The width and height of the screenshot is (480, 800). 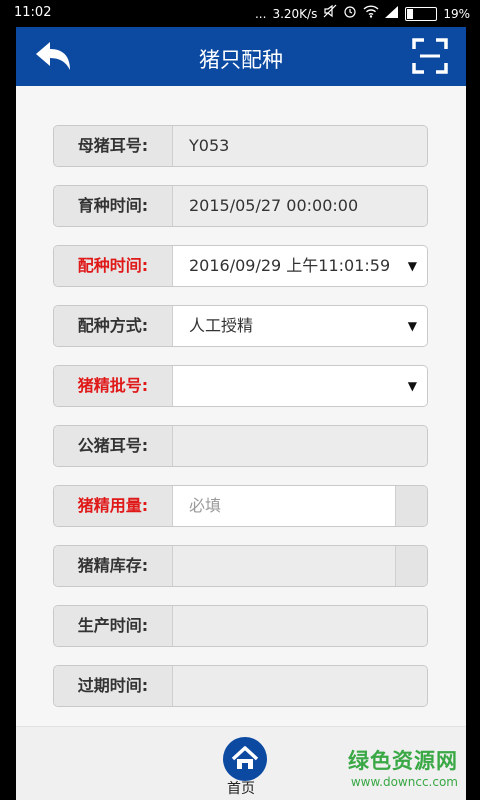 I want to click on semen-batch-select, so click(x=300, y=386).